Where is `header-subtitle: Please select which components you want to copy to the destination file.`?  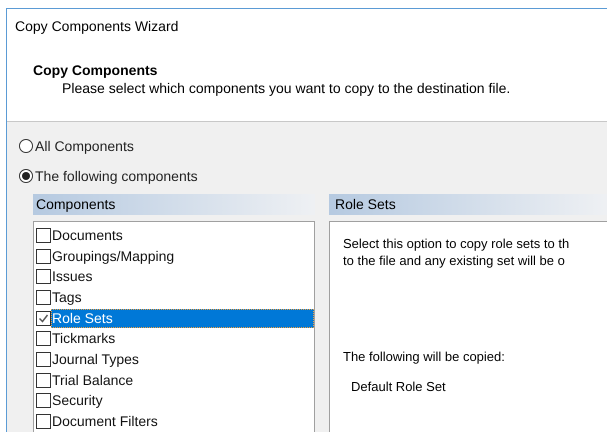
header-subtitle: Please select which components you want to copy to the destination file. is located at coordinates (286, 88).